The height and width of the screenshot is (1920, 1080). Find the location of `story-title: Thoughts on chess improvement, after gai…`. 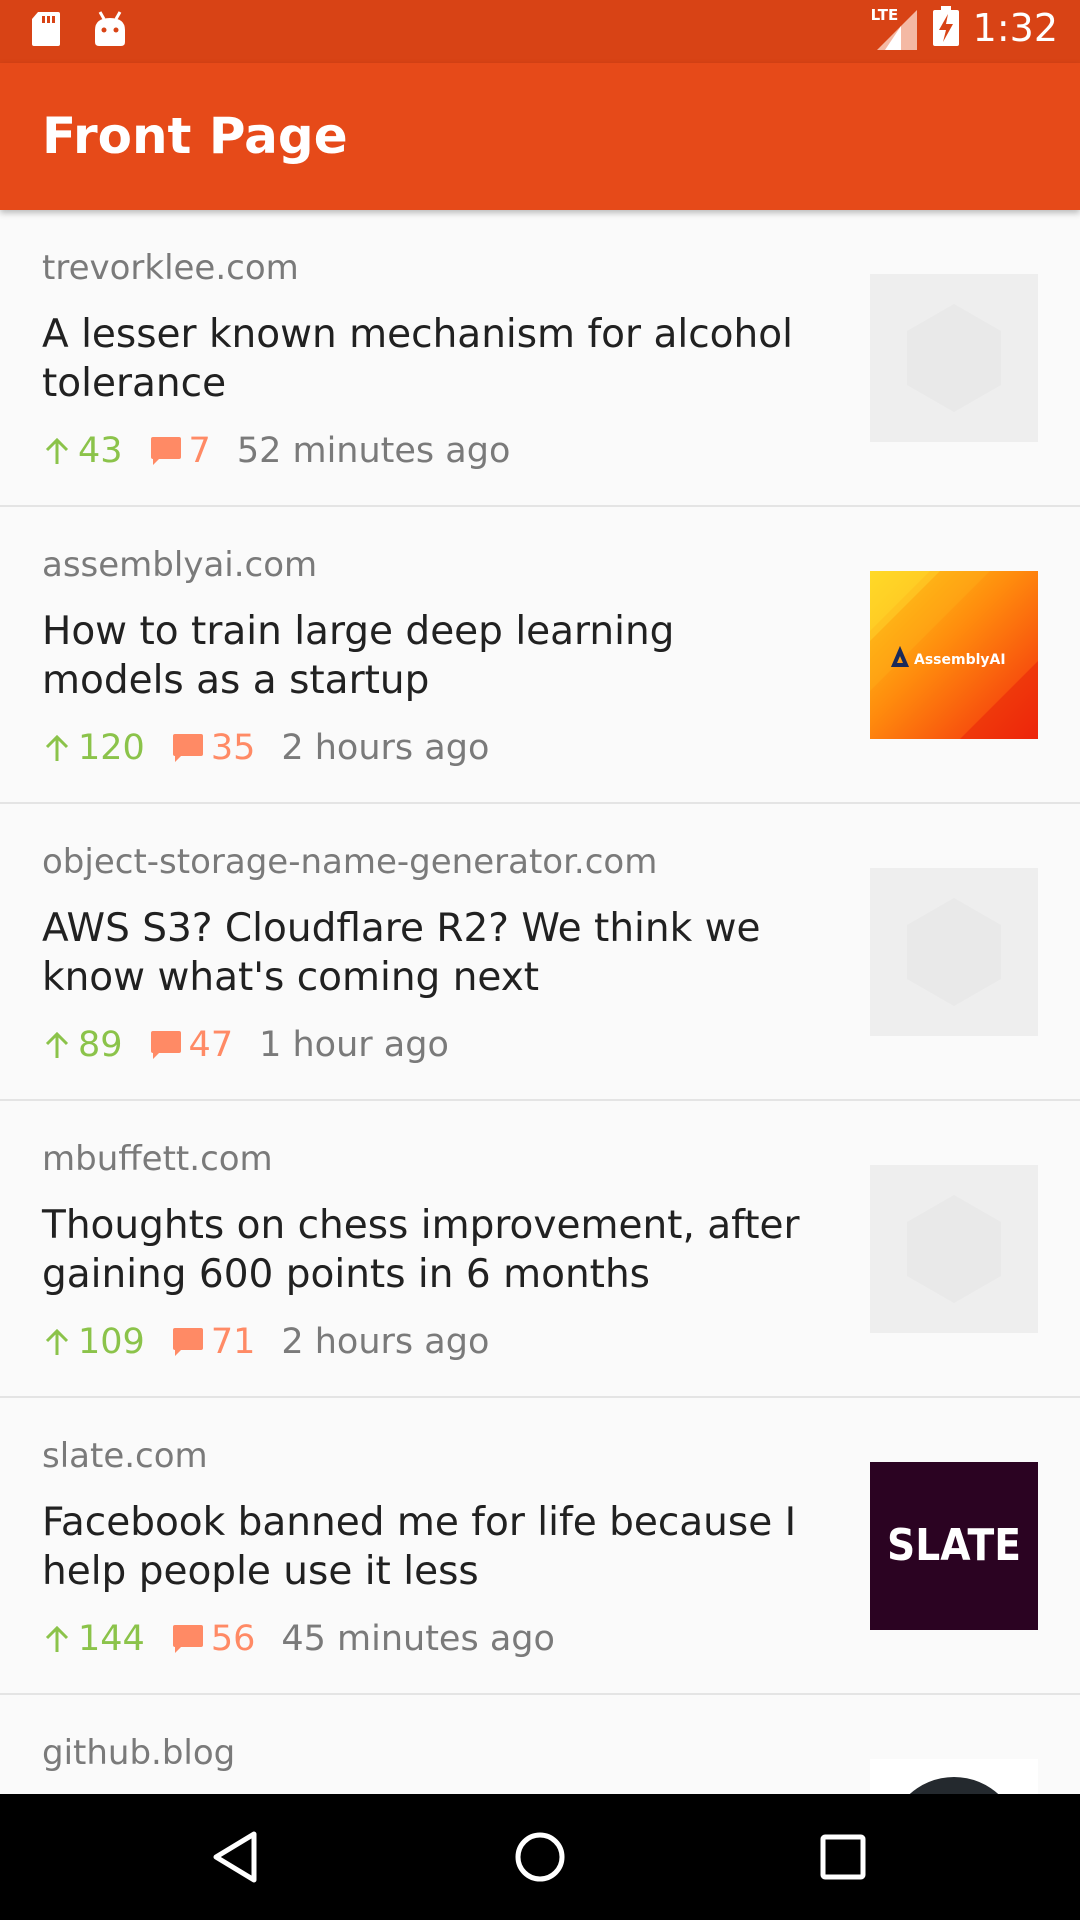

story-title: Thoughts on chess improvement, after gai… is located at coordinates (432, 1250).